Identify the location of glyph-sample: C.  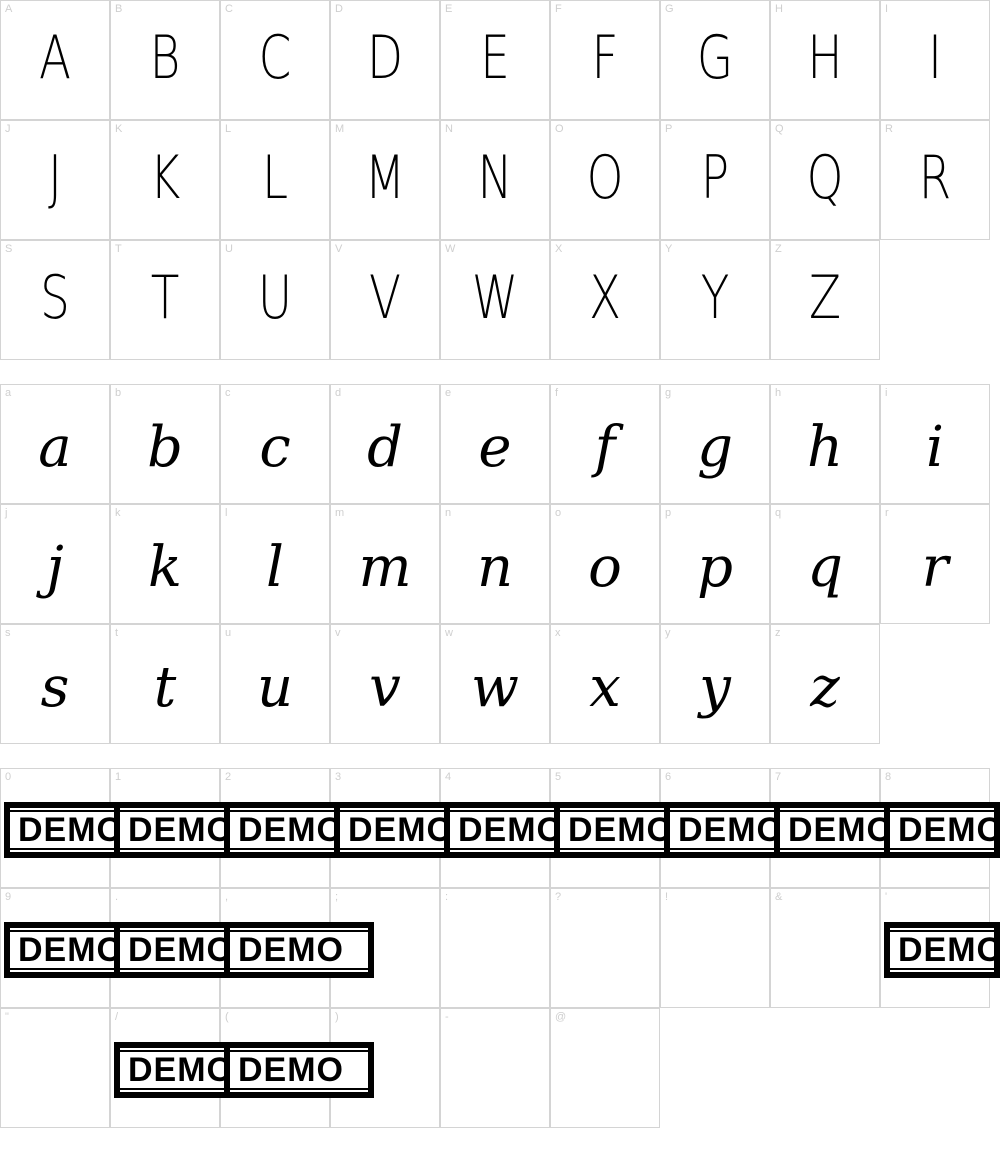
(275, 58).